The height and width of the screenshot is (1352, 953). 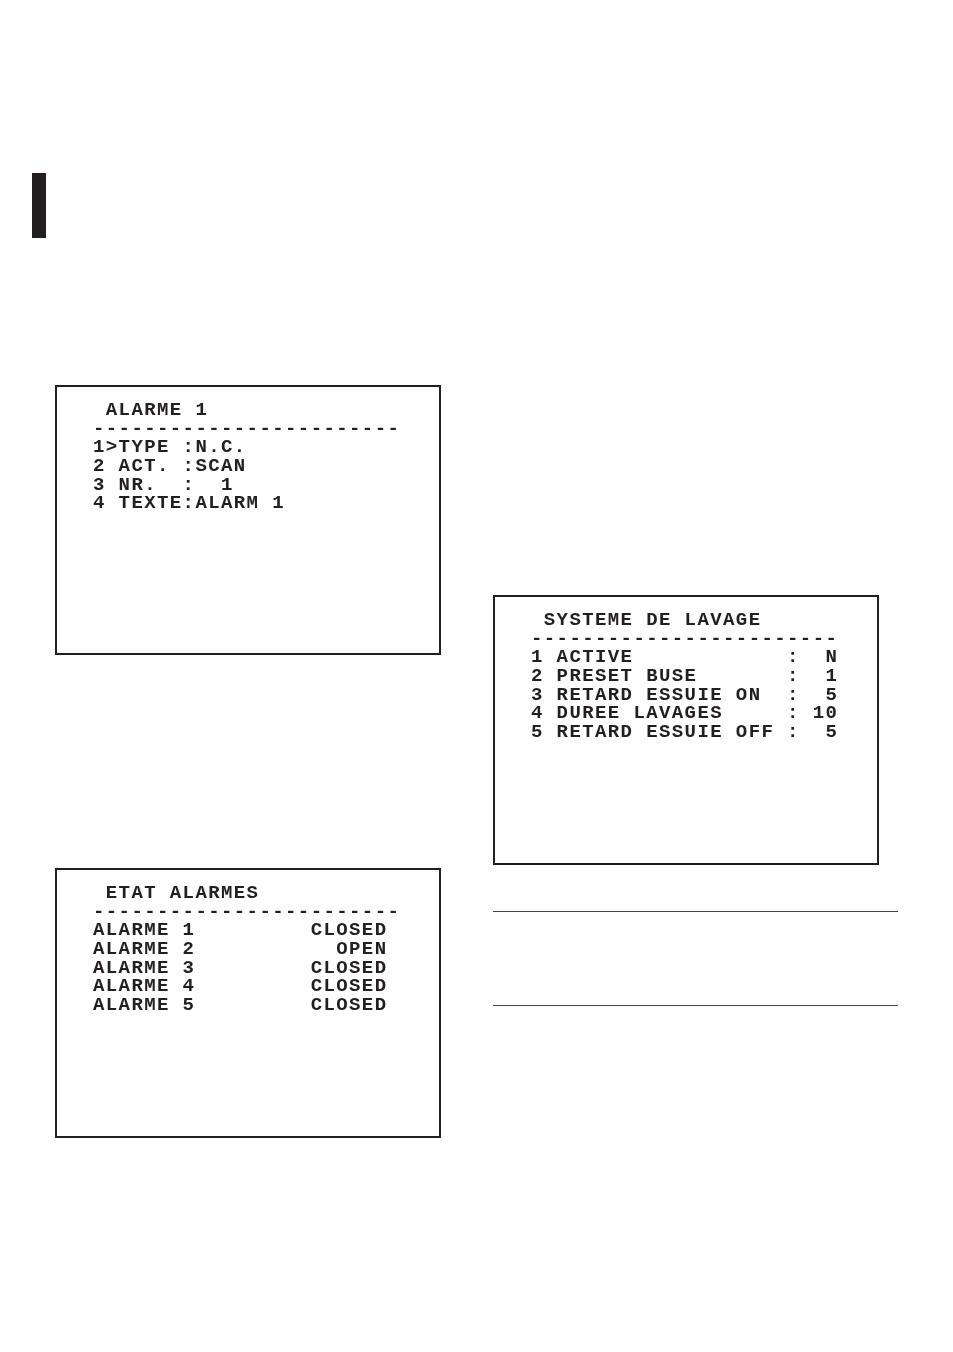 I want to click on menu-title: SYSTEME DE LAVAGE, so click(x=652, y=620).